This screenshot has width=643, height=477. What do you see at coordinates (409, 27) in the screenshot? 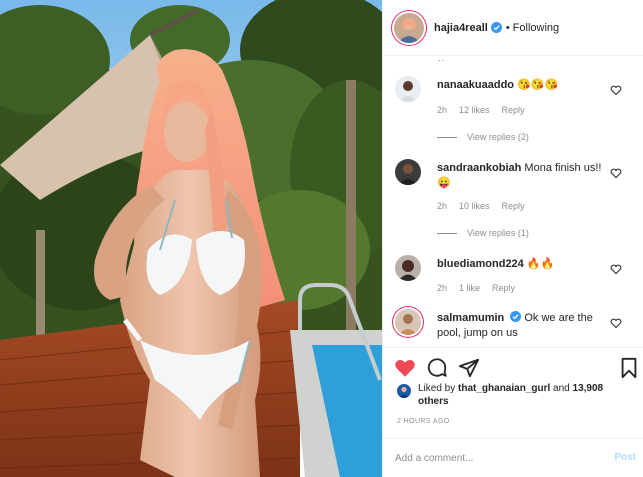
I see `author-avatar` at bounding box center [409, 27].